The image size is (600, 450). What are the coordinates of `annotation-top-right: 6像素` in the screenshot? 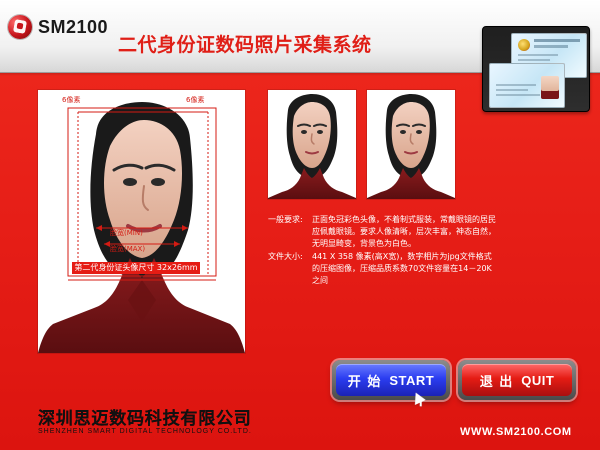 It's located at (195, 100).